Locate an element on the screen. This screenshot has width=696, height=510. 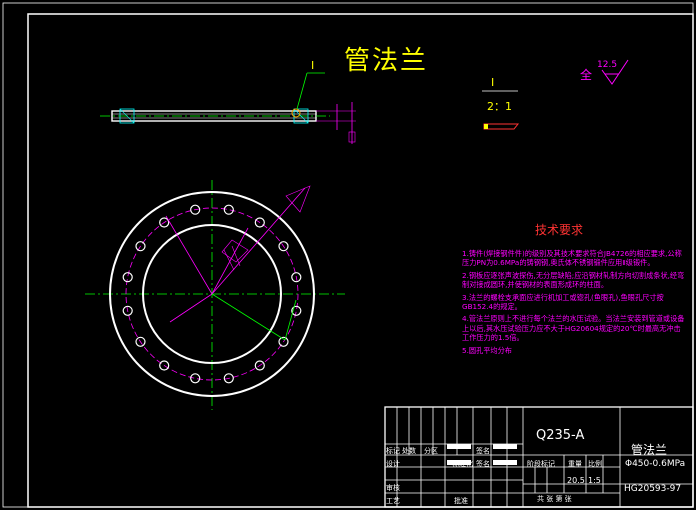
tb-label-mark: 标记 is located at coordinates (393, 451).